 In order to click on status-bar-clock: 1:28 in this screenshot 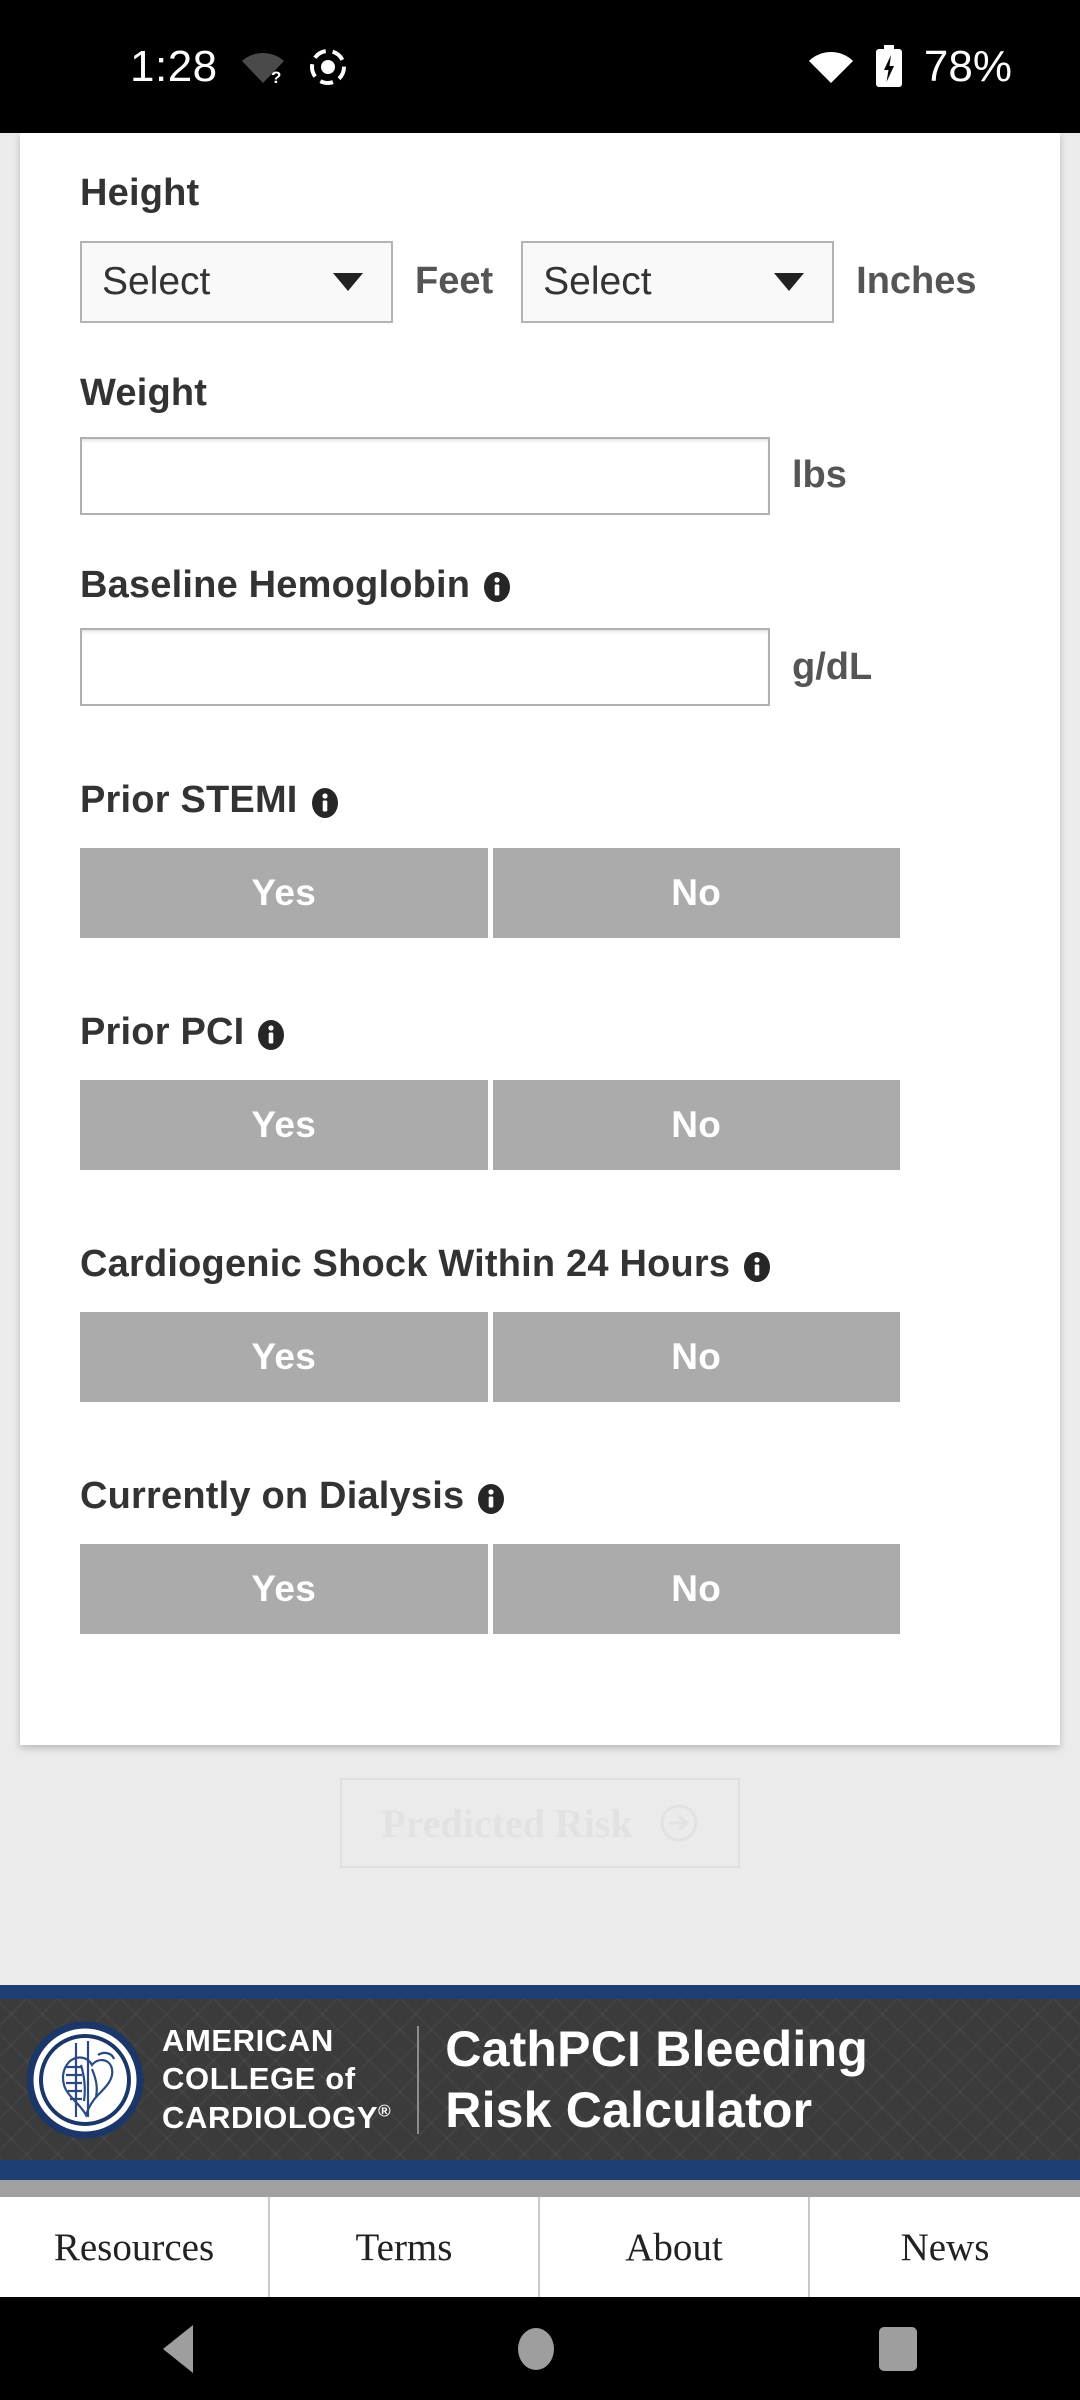, I will do `click(174, 66)`.